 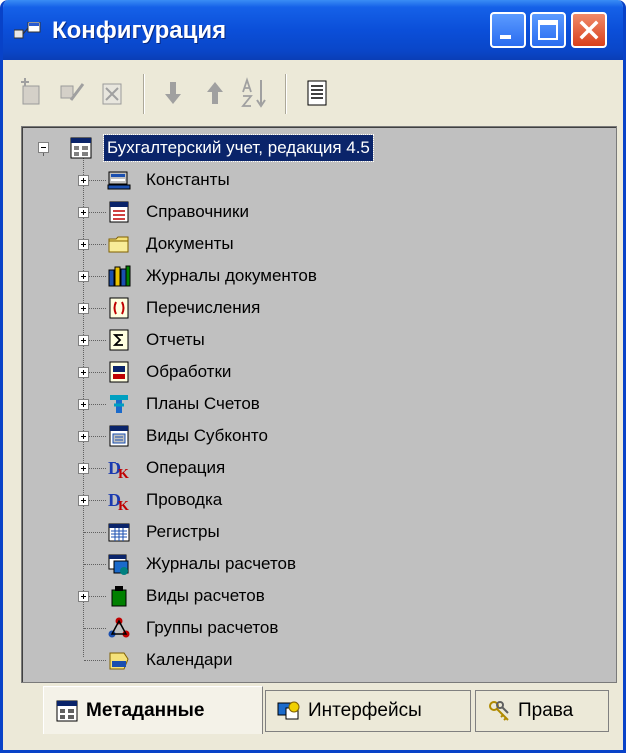 What do you see at coordinates (119, 404) in the screenshot?
I see `chart-of-accounts-icon` at bounding box center [119, 404].